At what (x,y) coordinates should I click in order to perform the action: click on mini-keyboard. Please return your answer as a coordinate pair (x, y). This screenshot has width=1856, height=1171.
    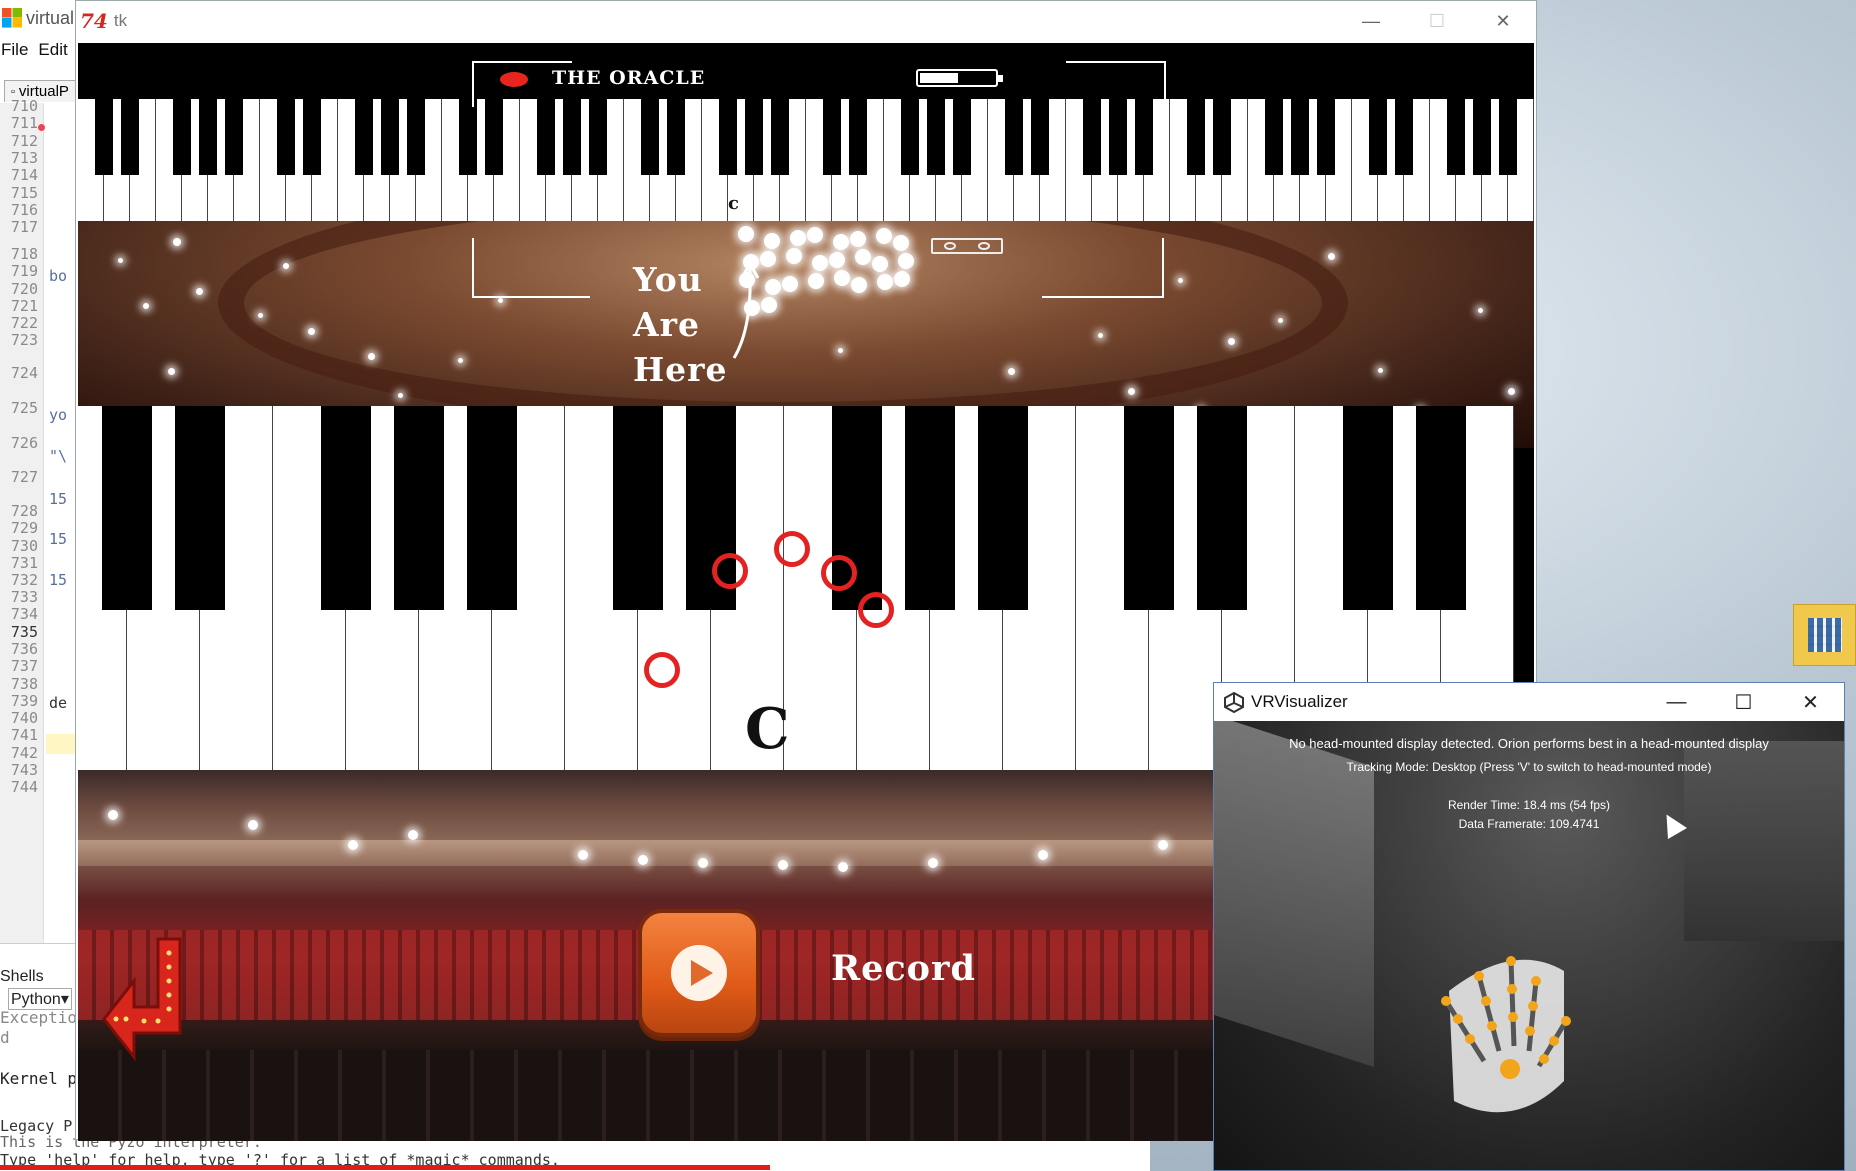
    Looking at the image, I should click on (806, 160).